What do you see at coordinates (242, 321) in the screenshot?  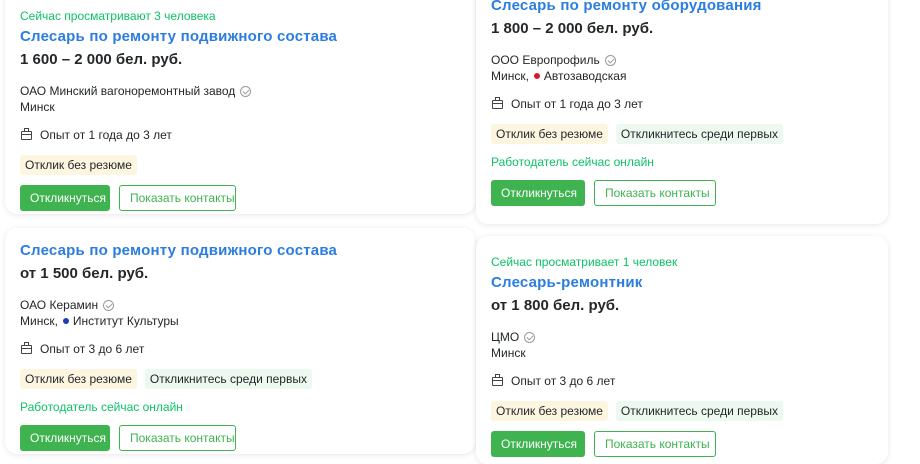 I see `location-row: Минск, Институт Культуры` at bounding box center [242, 321].